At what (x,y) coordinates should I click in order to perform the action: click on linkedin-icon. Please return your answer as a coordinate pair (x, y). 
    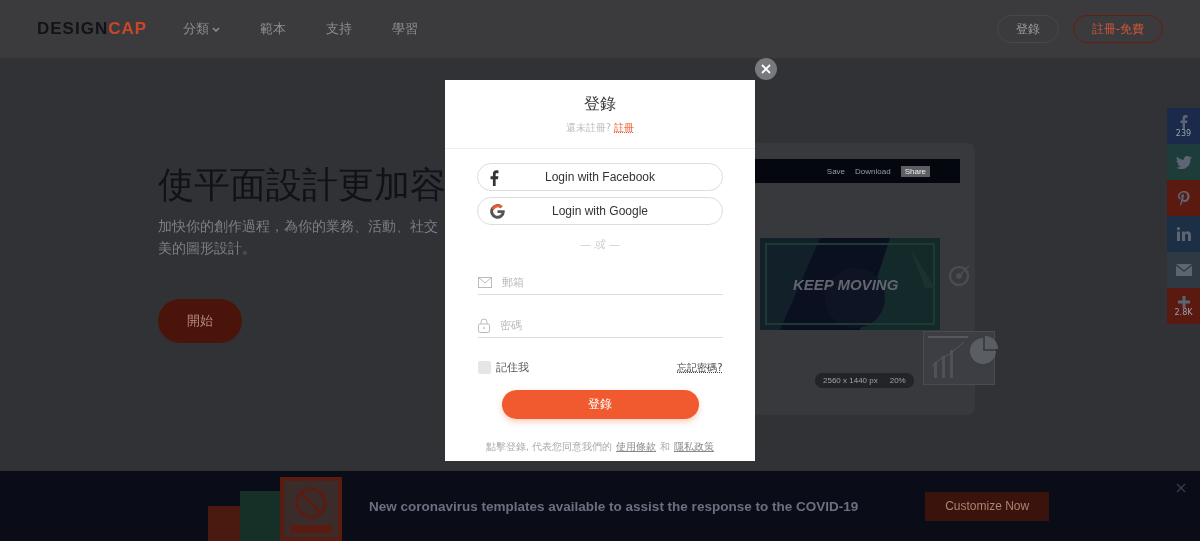
    Looking at the image, I should click on (1183, 234).